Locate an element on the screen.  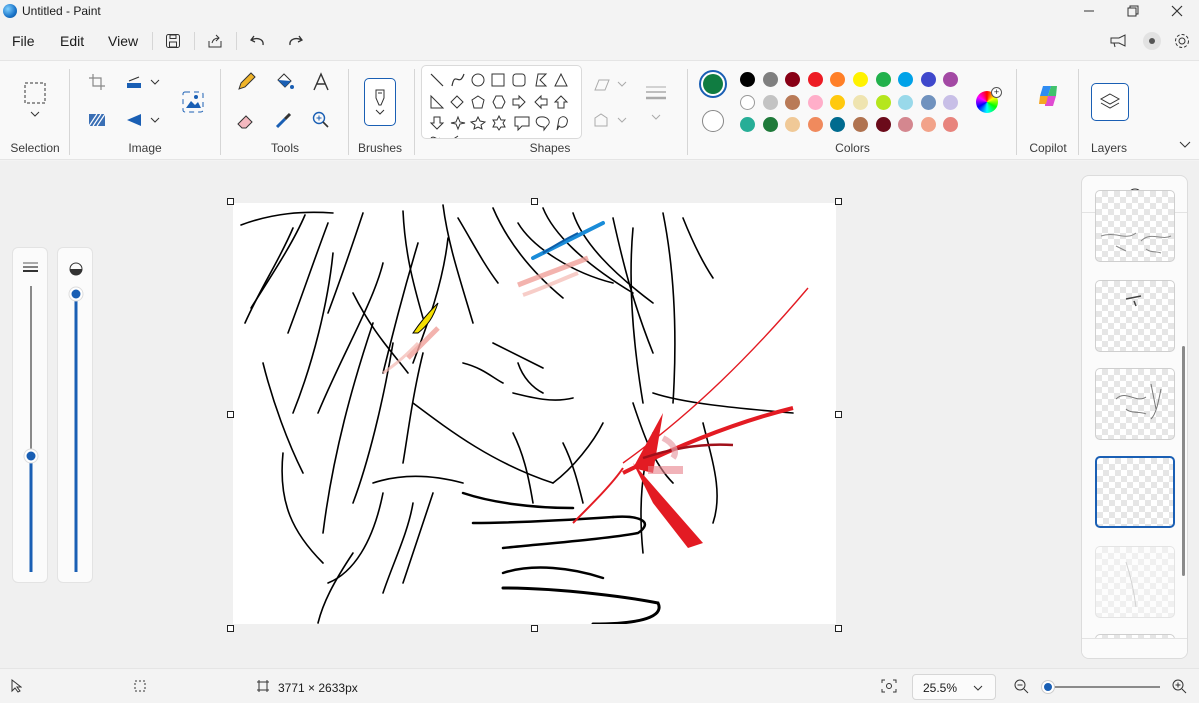
edit-colors-icon: + is located at coordinates (987, 101).